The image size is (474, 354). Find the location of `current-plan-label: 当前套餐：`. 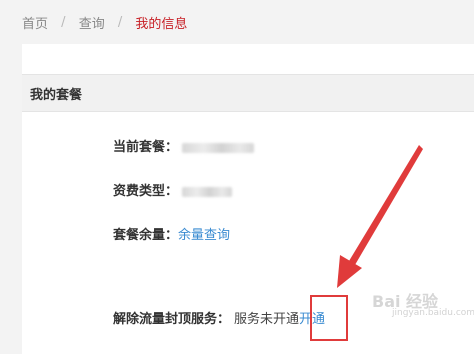

current-plan-label: 当前套餐： is located at coordinates (146, 147).